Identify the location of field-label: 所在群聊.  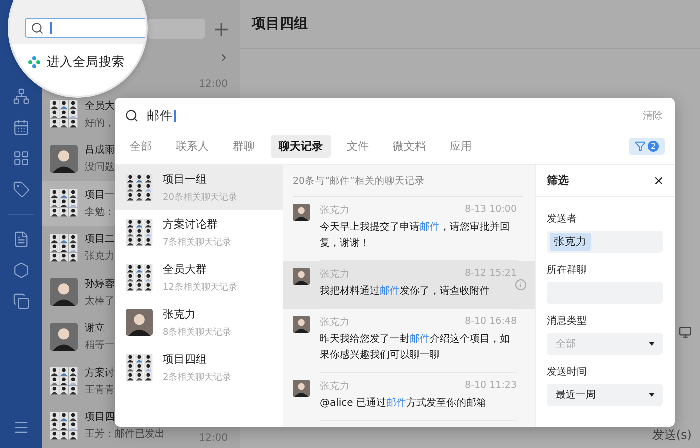
(567, 270).